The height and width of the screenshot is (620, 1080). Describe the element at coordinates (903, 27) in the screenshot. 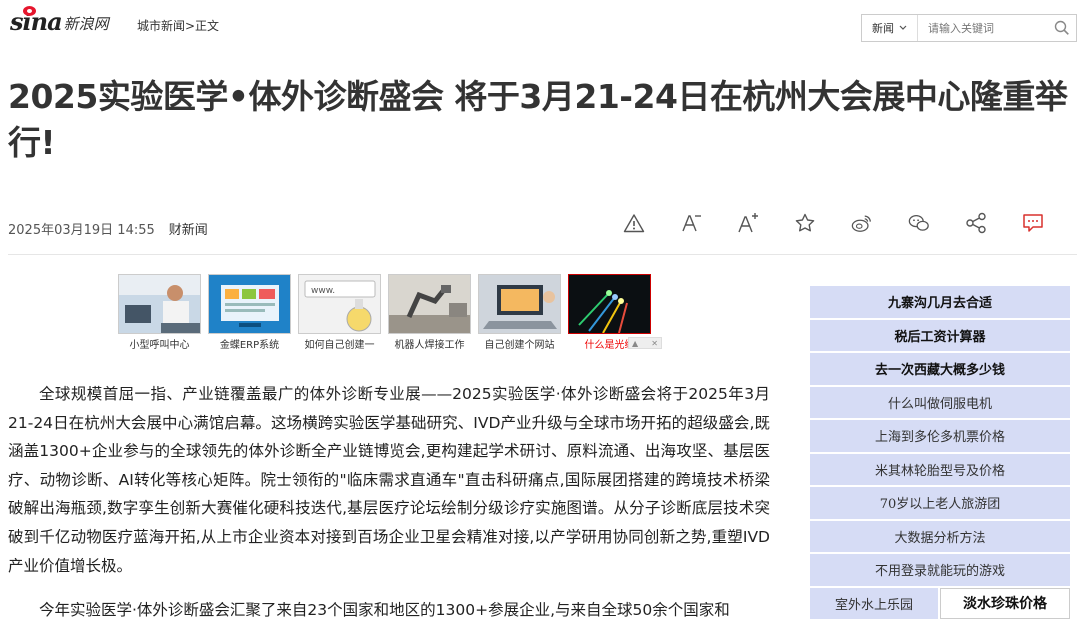

I see `chevron-down-icon` at that location.